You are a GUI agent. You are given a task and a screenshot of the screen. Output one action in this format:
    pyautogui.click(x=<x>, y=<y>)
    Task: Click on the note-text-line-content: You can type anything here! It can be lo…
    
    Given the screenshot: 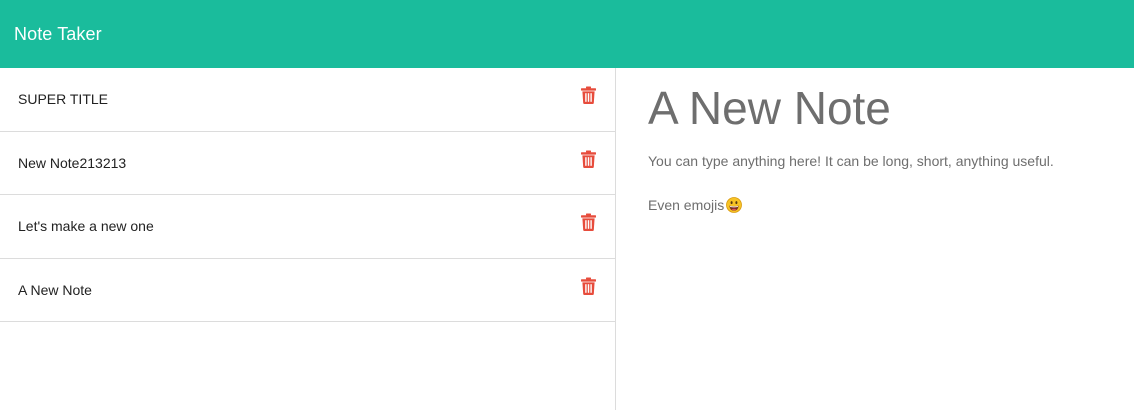 What is the action you would take?
    pyautogui.click(x=851, y=161)
    